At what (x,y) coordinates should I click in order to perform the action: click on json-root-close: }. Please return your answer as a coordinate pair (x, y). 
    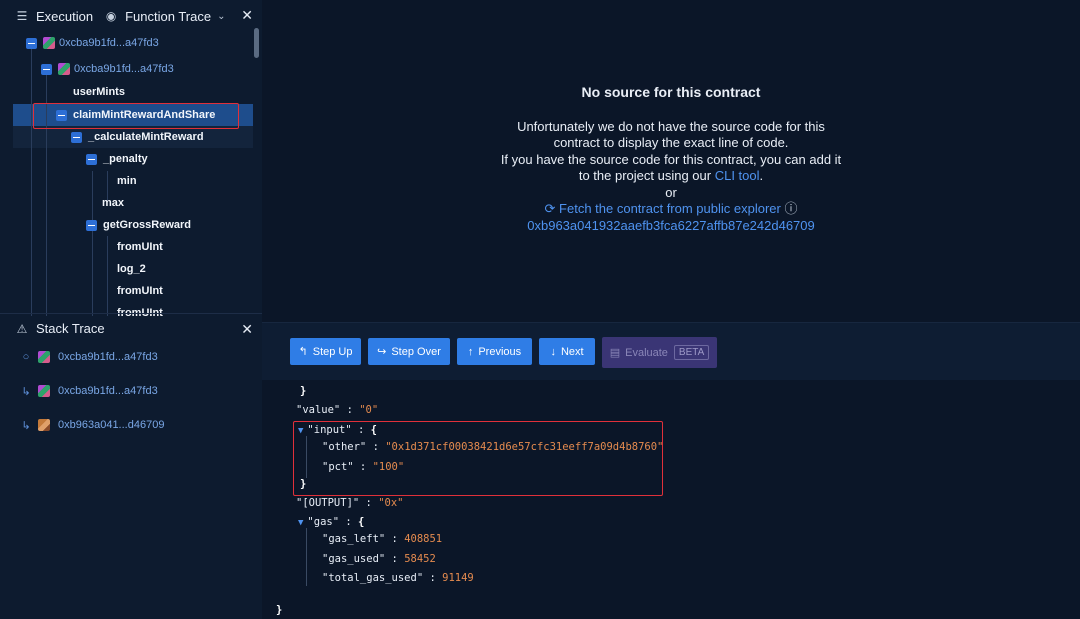
    Looking at the image, I should click on (279, 610).